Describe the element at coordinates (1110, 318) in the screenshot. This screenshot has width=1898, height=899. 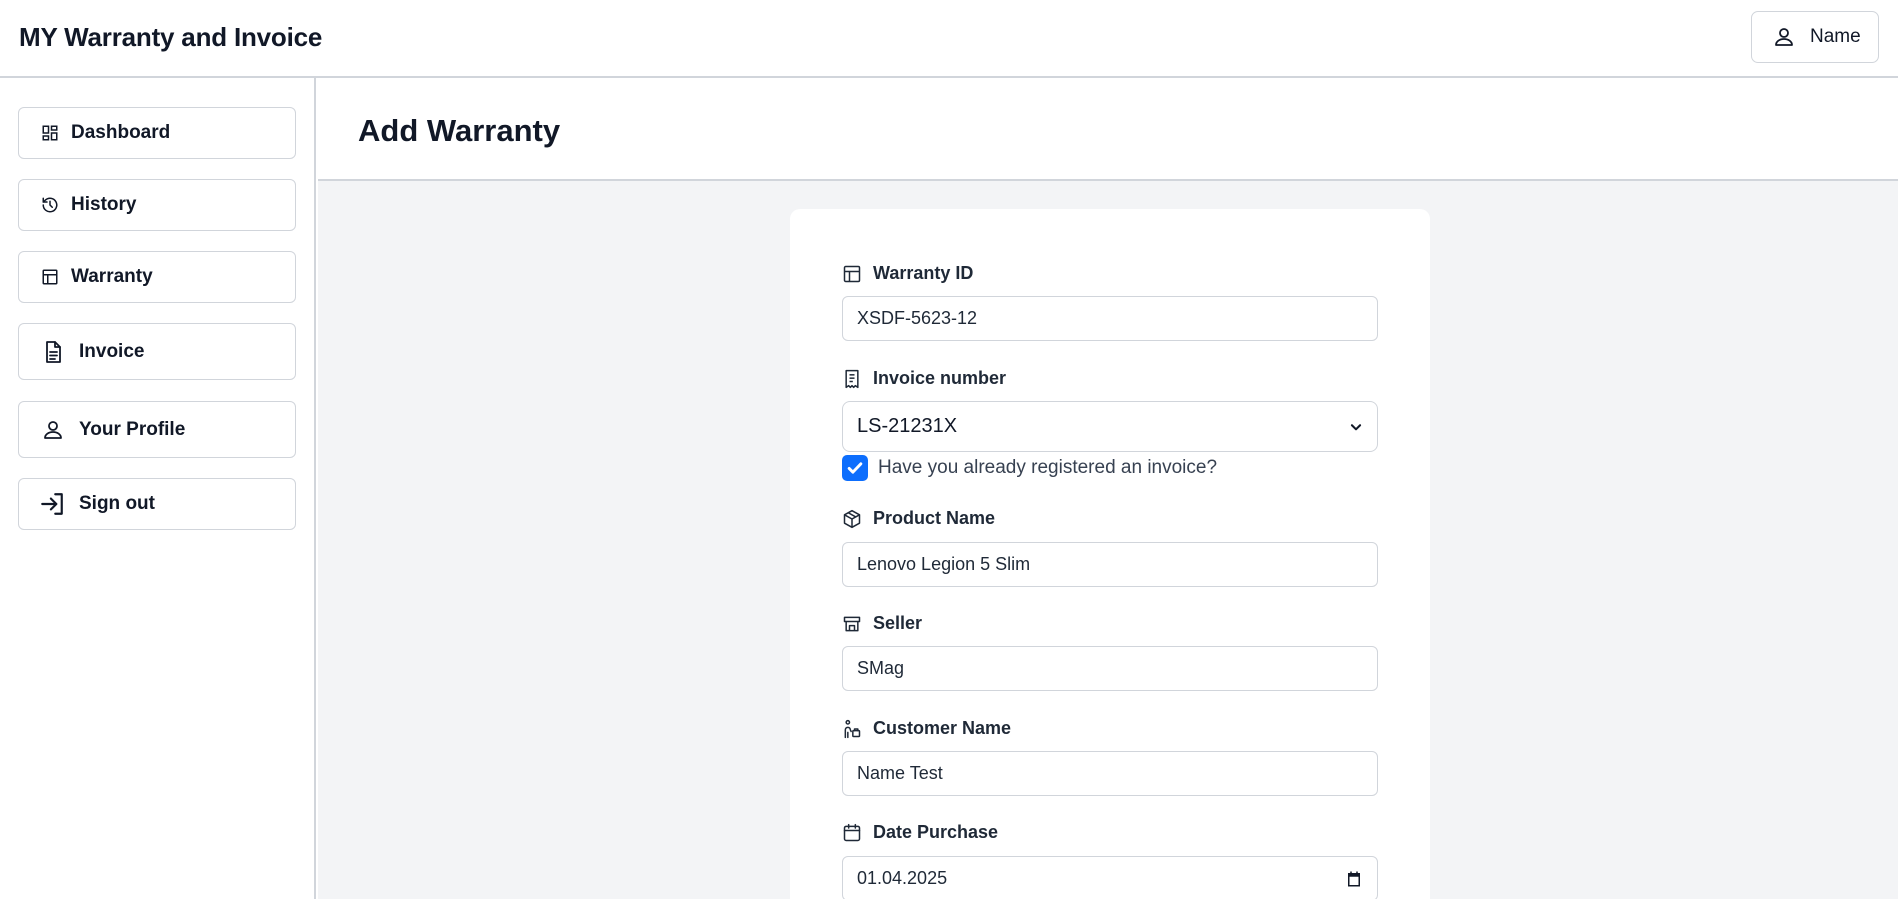
I see `warranty-id-input` at that location.